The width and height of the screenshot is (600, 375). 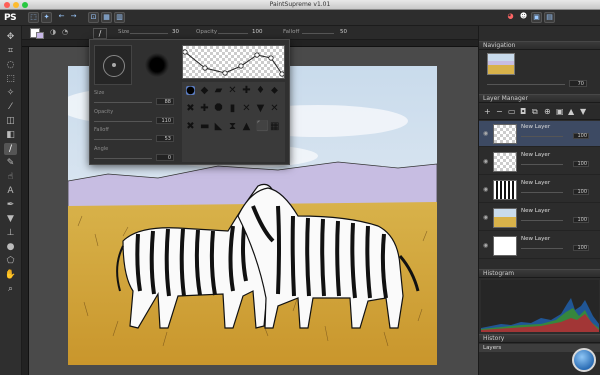 I want to click on popup-falloff-value: 53, so click(x=165, y=138).